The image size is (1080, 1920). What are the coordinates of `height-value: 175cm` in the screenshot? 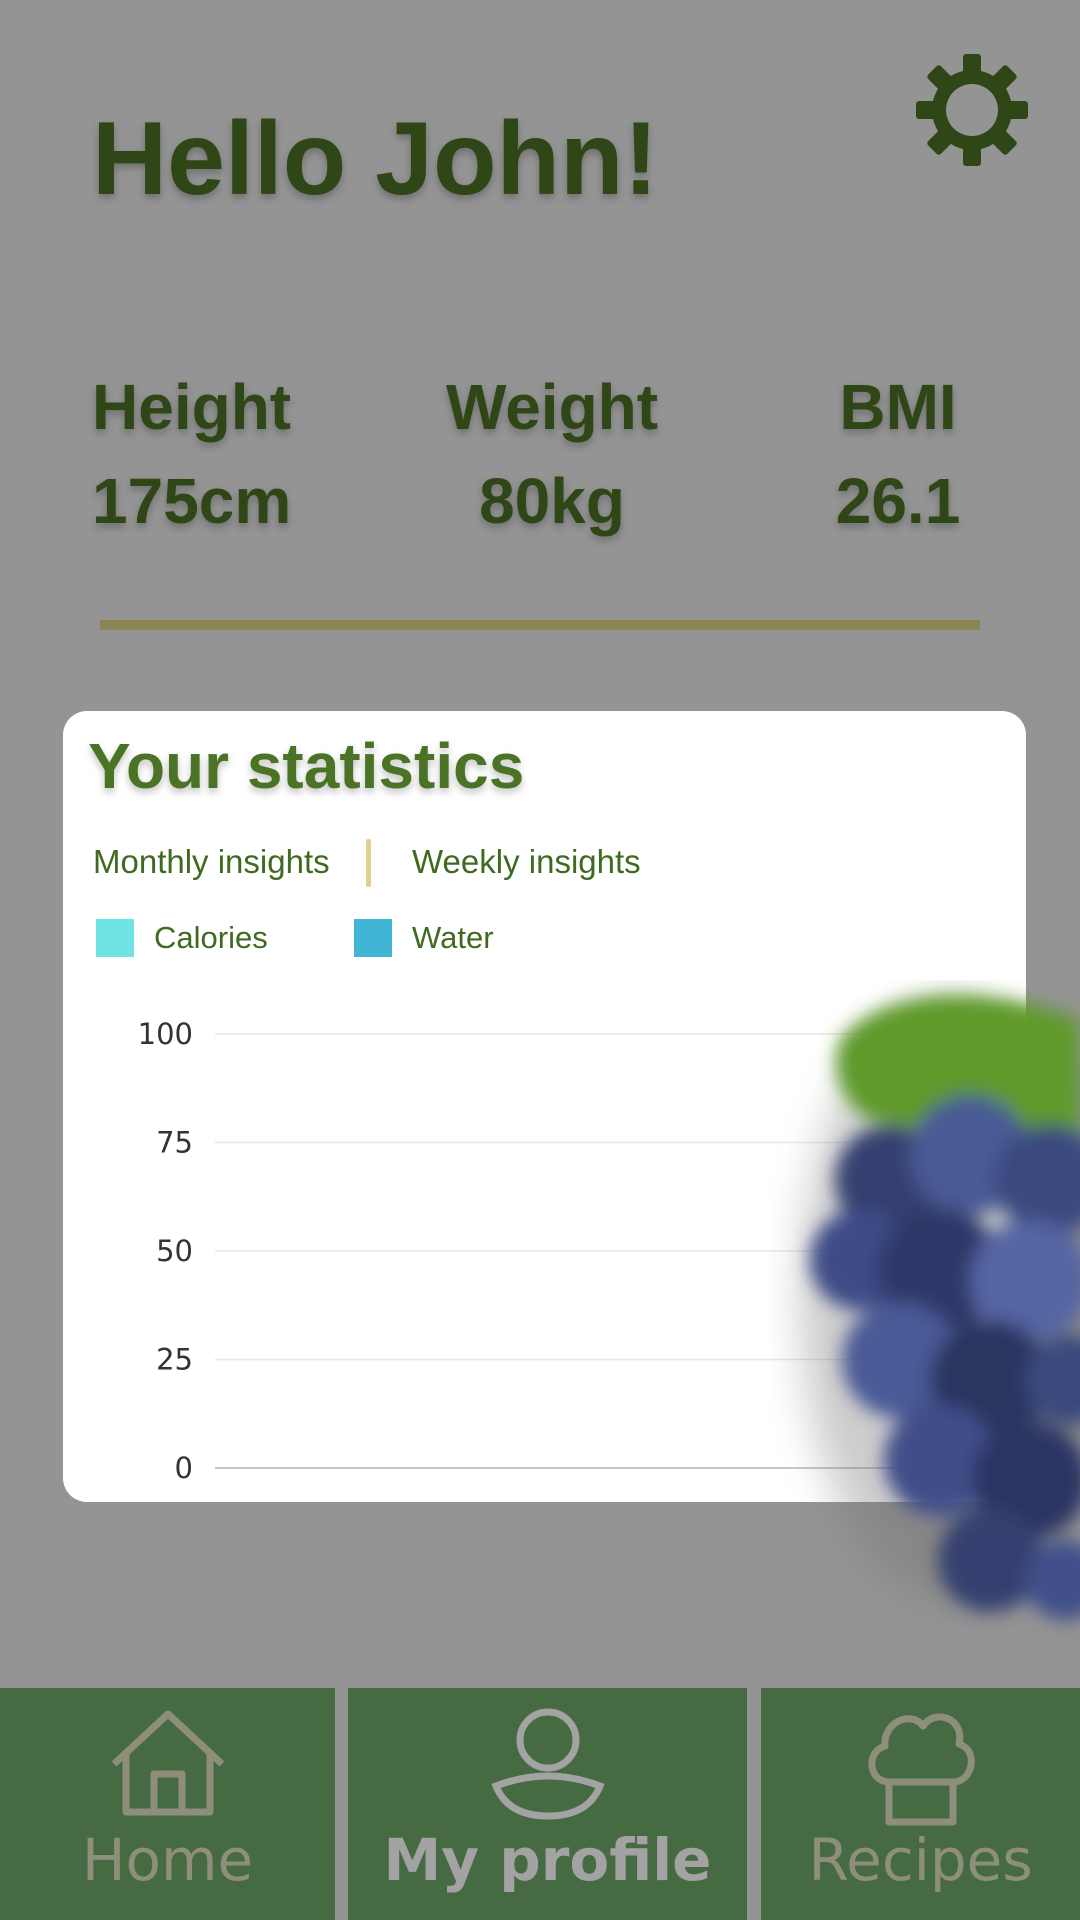 It's located at (192, 501).